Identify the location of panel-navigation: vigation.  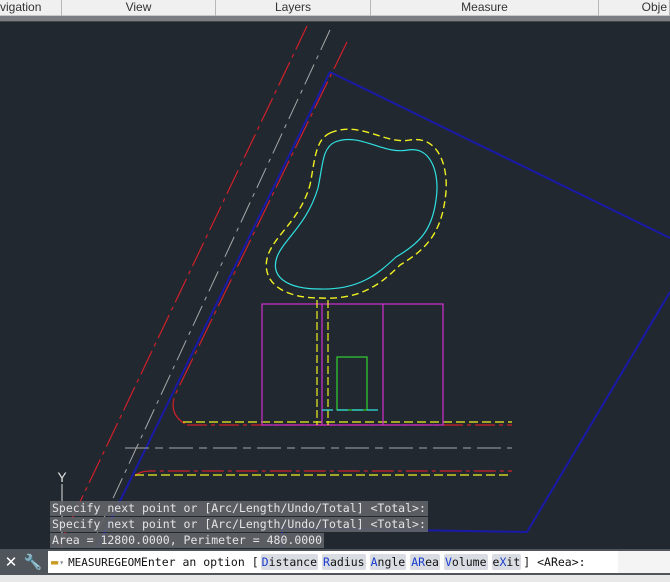
(31, 8).